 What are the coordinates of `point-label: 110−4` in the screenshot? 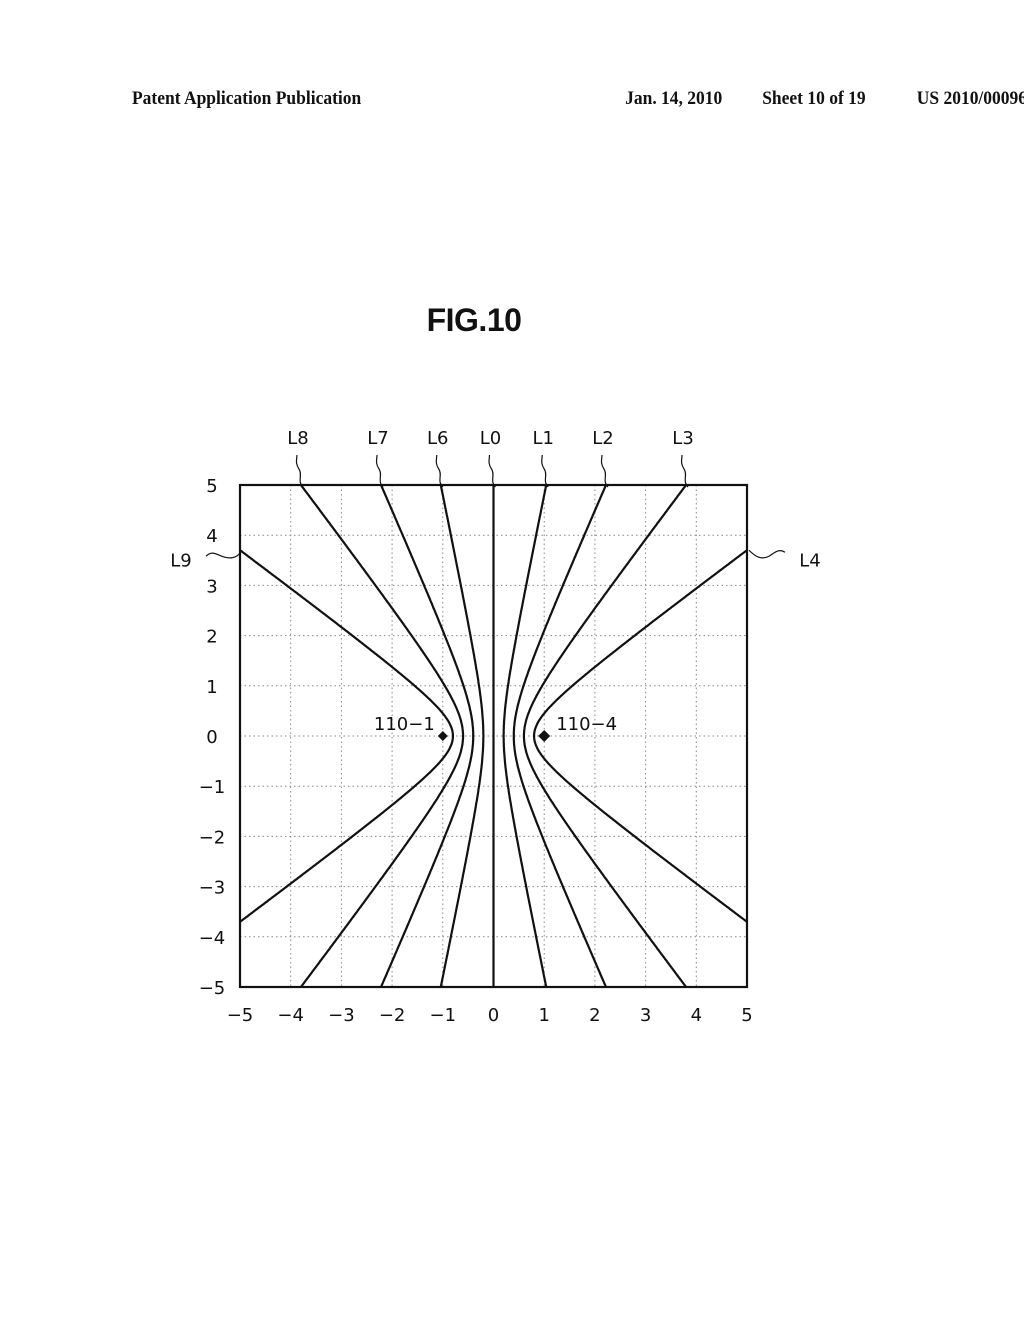 It's located at (586, 724).